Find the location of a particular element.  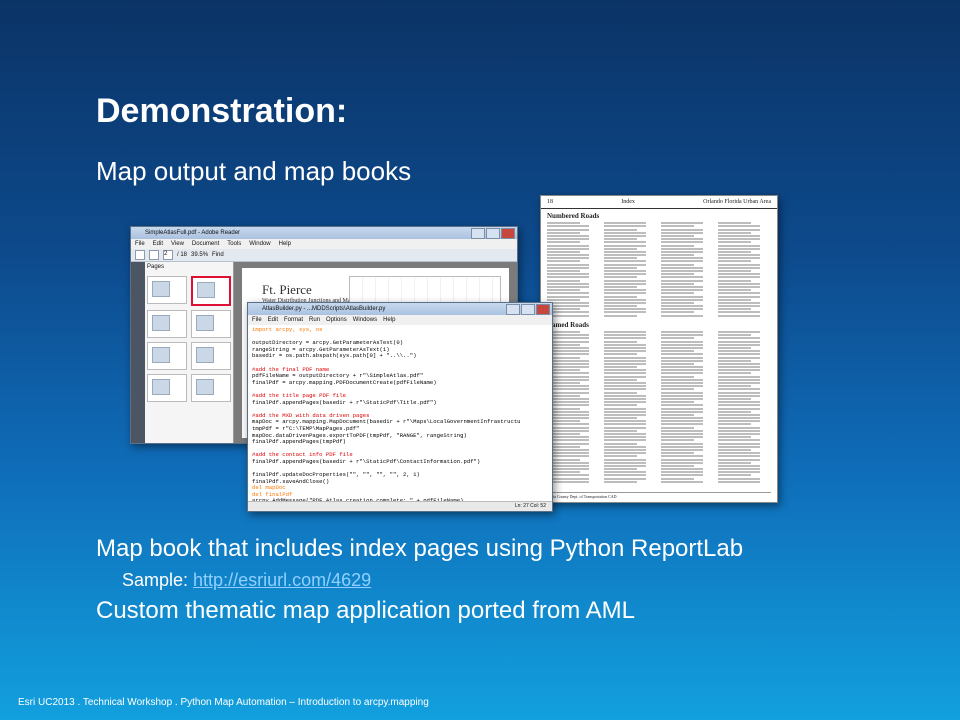

code-line: finalPdf.saveAndClose() is located at coordinates (291, 481).